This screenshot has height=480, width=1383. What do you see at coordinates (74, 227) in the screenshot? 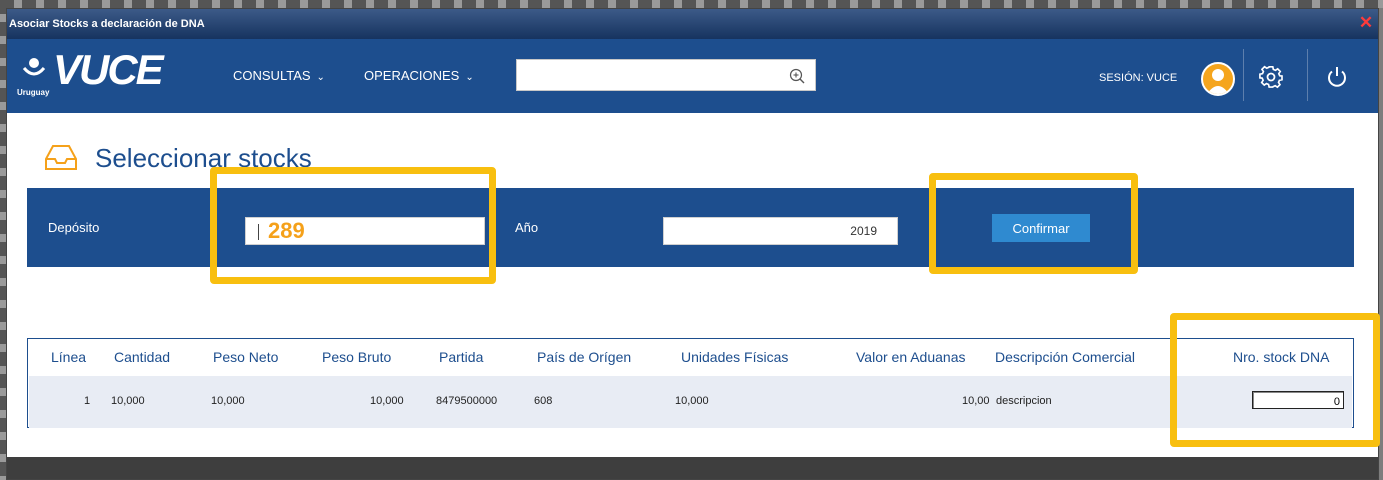
I see `deposito-label: Depósito` at bounding box center [74, 227].